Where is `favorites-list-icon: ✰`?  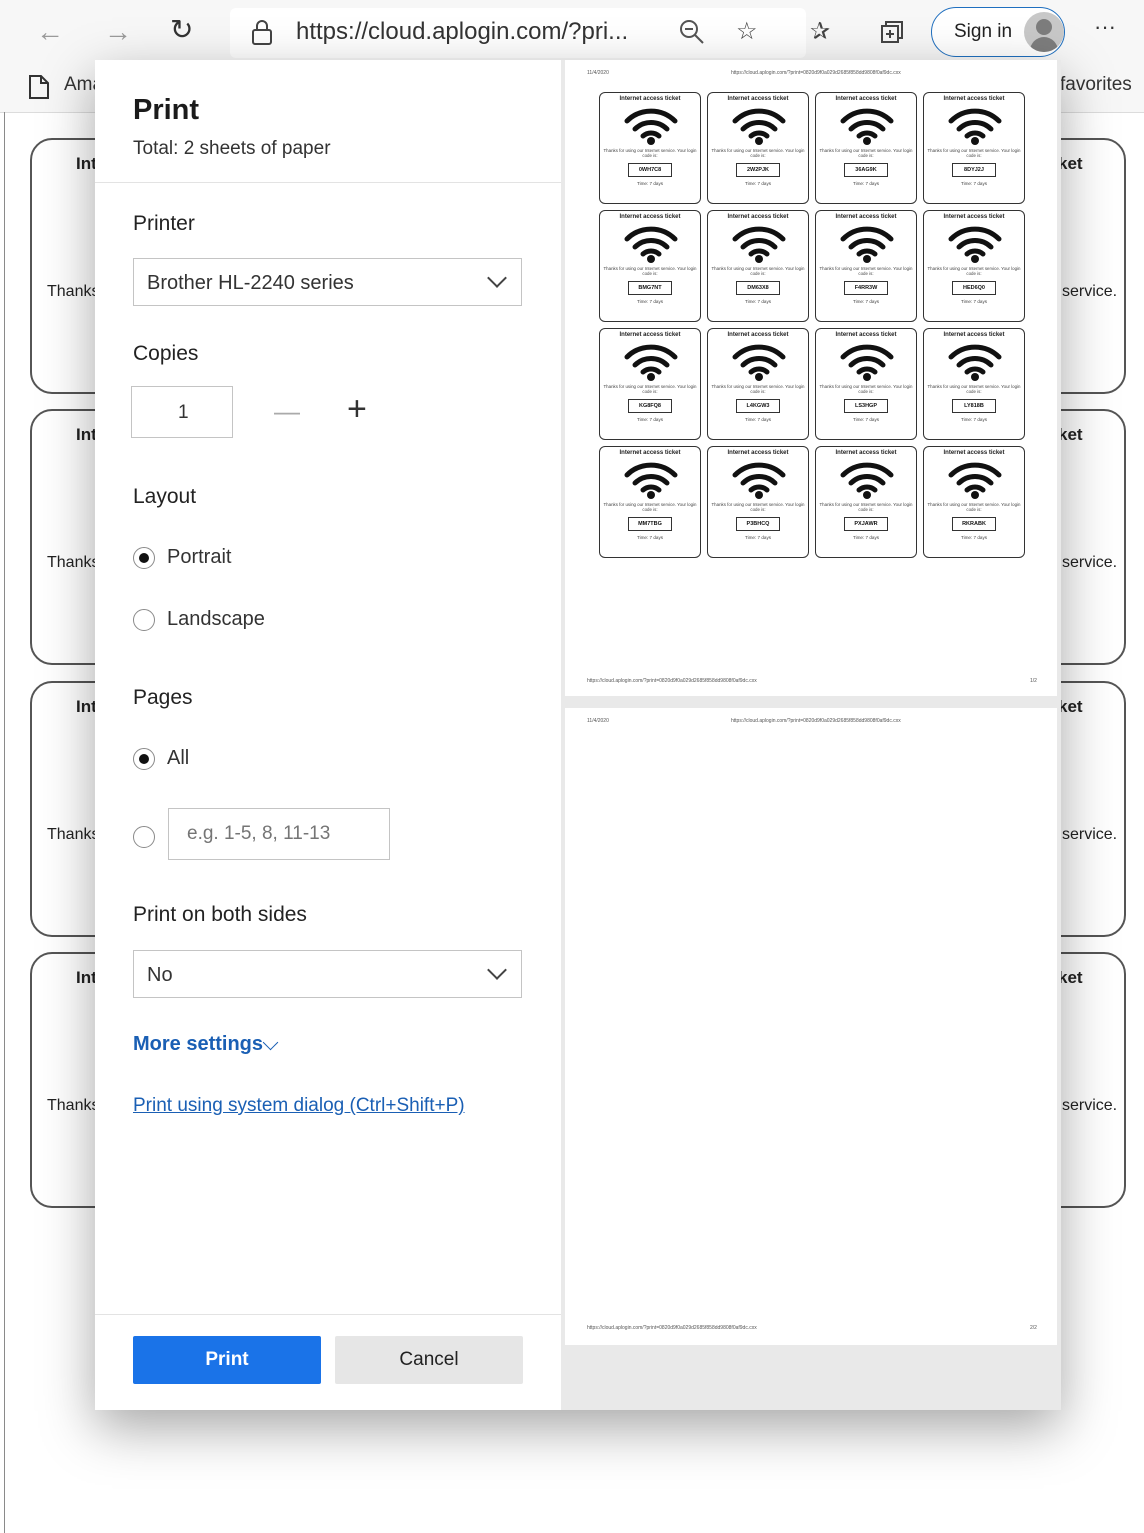
favorites-list-icon: ✰ is located at coordinates (820, 32).